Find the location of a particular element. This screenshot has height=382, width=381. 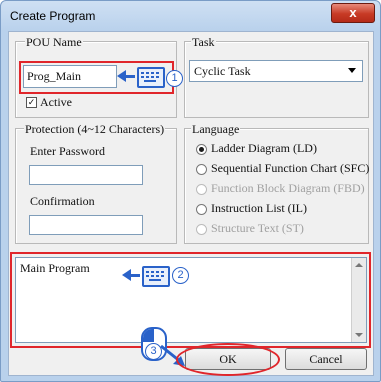

active-checkbox: ✓ is located at coordinates (31, 102).